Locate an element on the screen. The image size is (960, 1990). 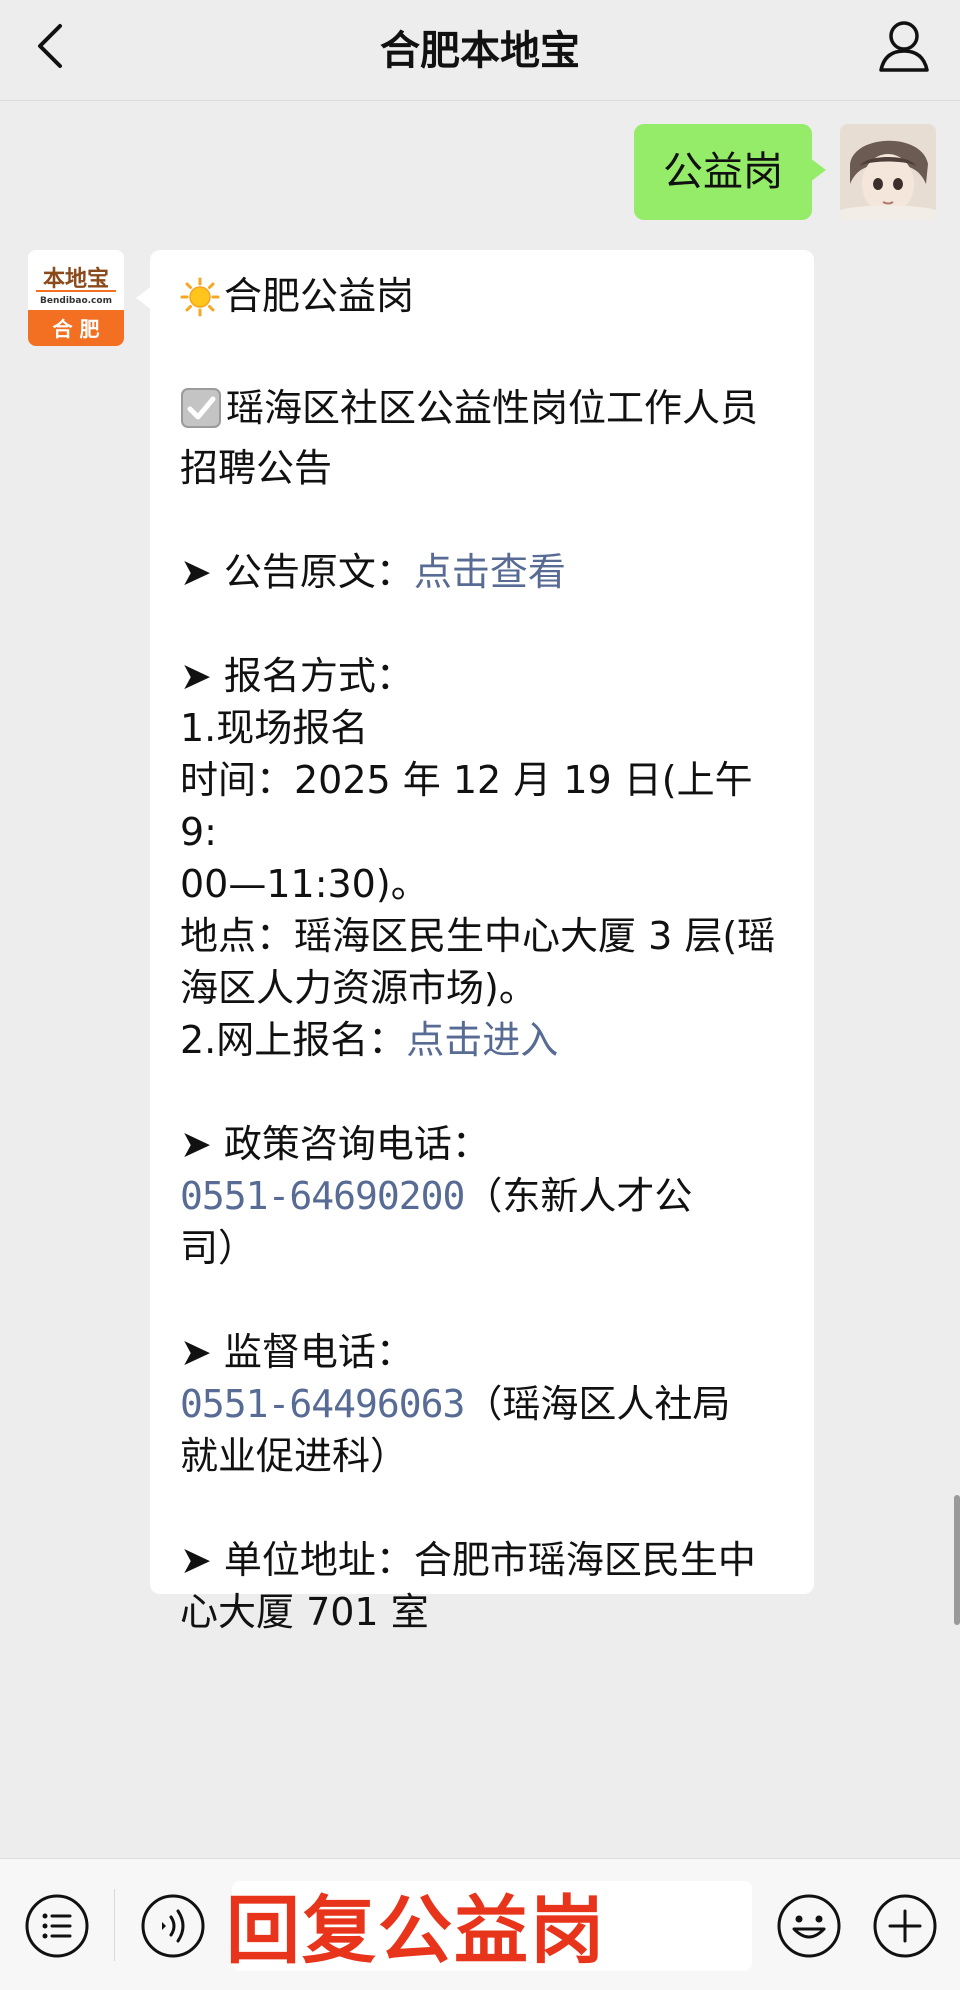
chat-title: 合肥本地宝 is located at coordinates (480, 51).